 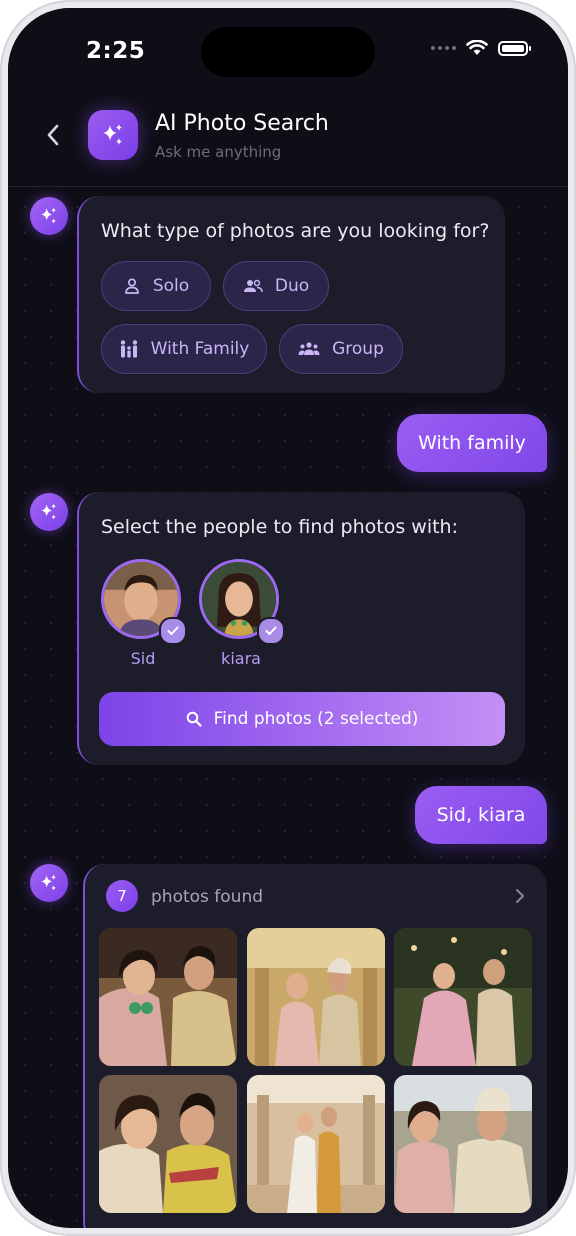 I want to click on person-icon, so click(x=131, y=286).